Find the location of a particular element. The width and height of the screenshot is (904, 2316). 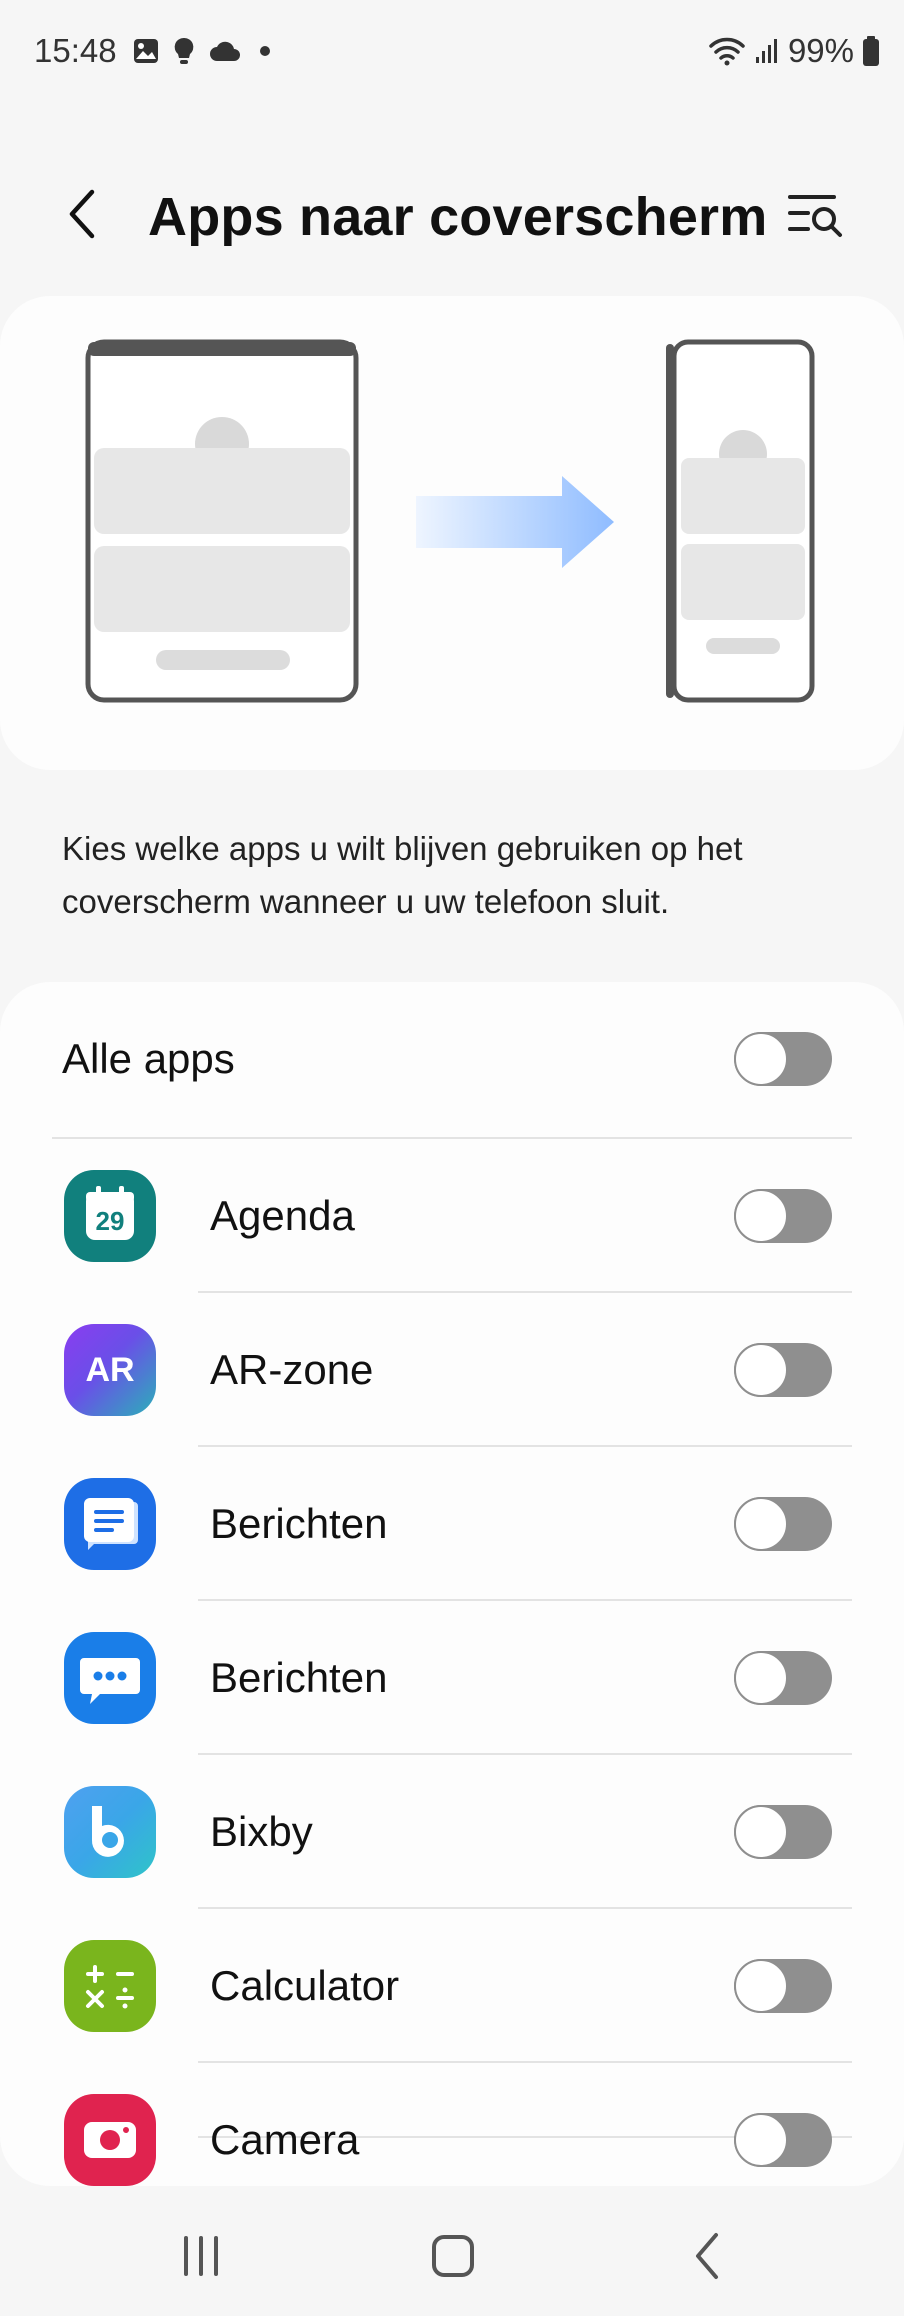

app-row-agenda: 29 Agenda is located at coordinates (452, 1216).